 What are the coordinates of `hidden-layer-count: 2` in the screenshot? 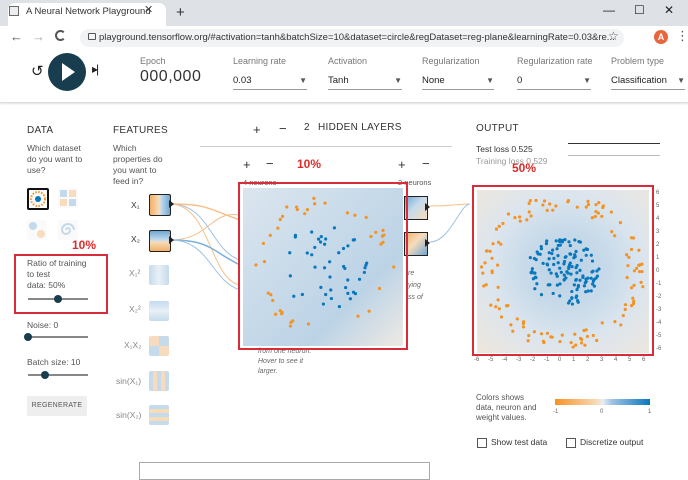 It's located at (307, 127).